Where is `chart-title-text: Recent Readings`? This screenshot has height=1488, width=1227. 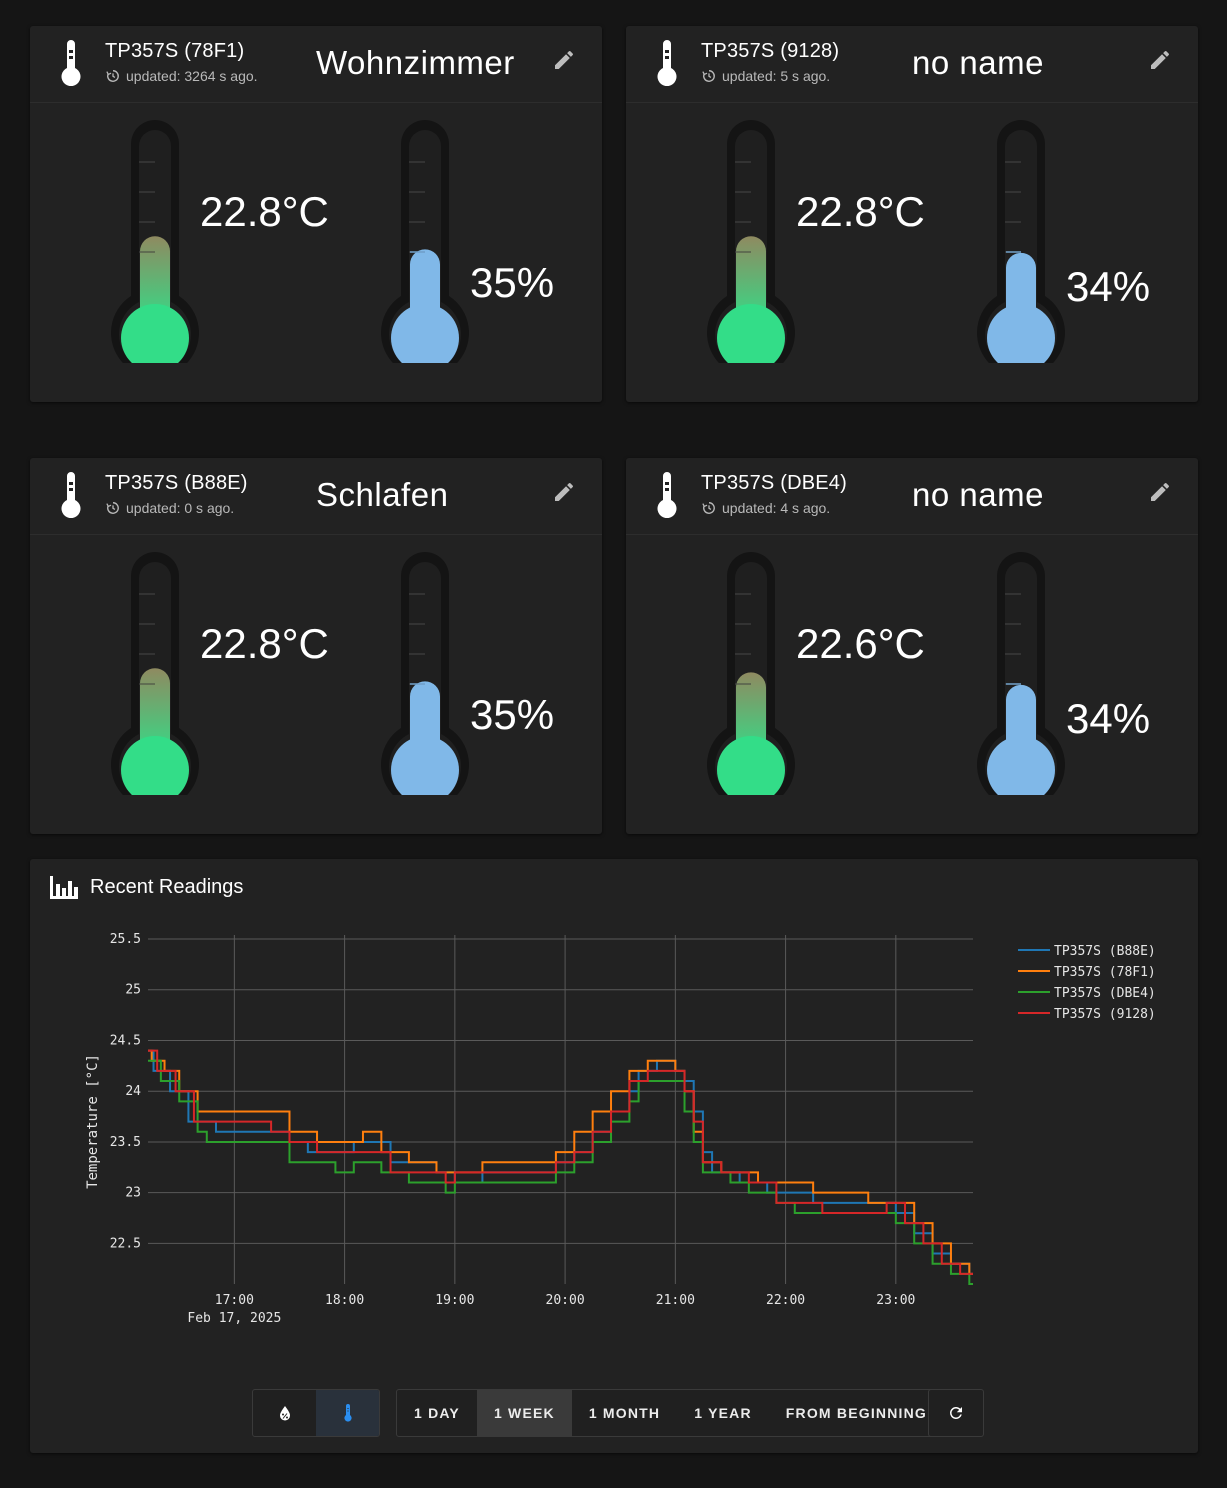 chart-title-text: Recent Readings is located at coordinates (167, 886).